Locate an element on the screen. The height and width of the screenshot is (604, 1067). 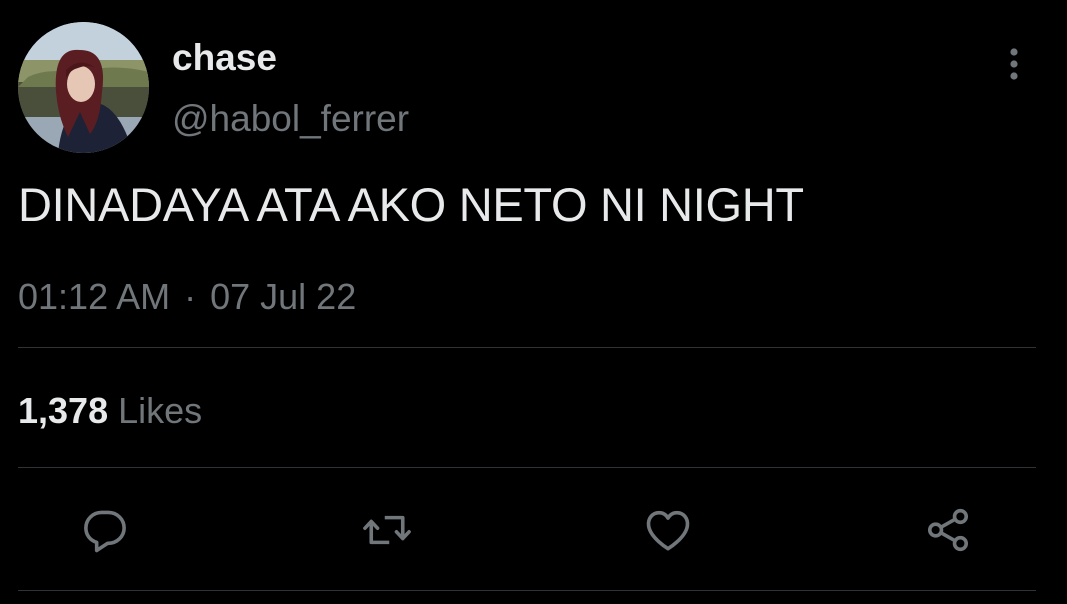
tweet-date: 07 Jul 22 is located at coordinates (283, 296).